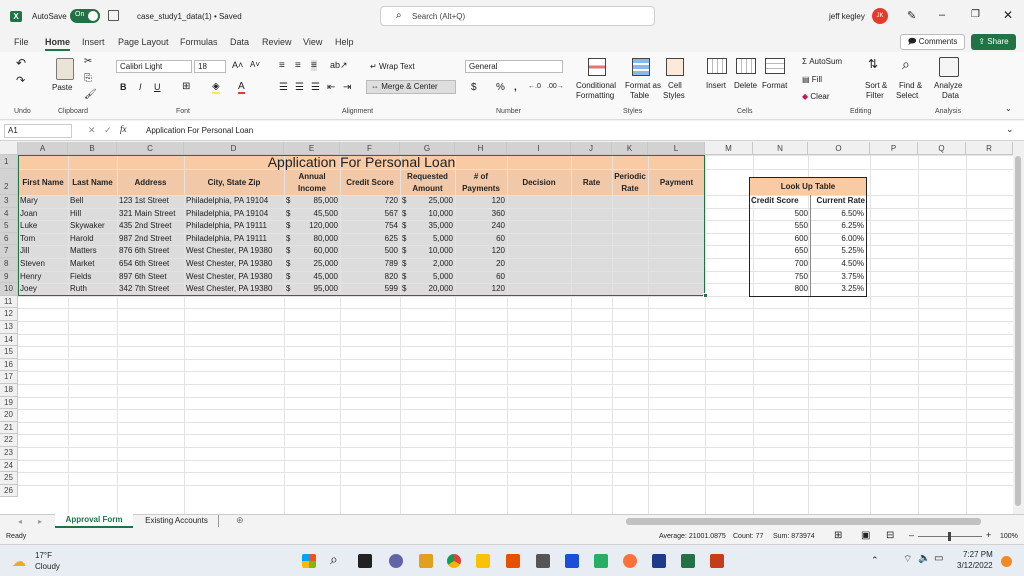 The width and height of the screenshot is (1024, 576). What do you see at coordinates (779, 214) in the screenshot?
I see `lookup-credit-score: 500` at bounding box center [779, 214].